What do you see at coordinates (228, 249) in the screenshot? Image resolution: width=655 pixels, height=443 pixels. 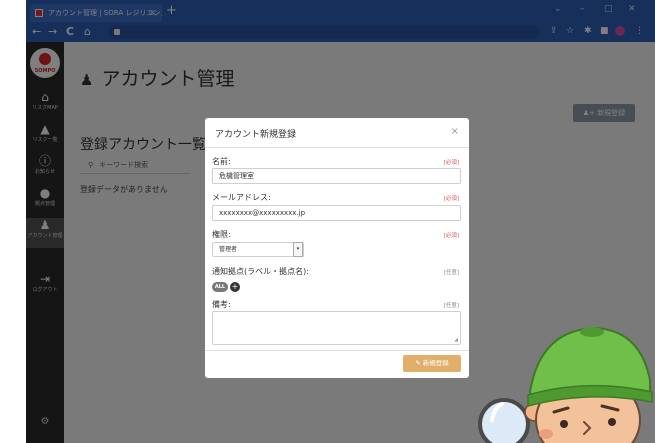 I see `role-select-value: 管理者` at bounding box center [228, 249].